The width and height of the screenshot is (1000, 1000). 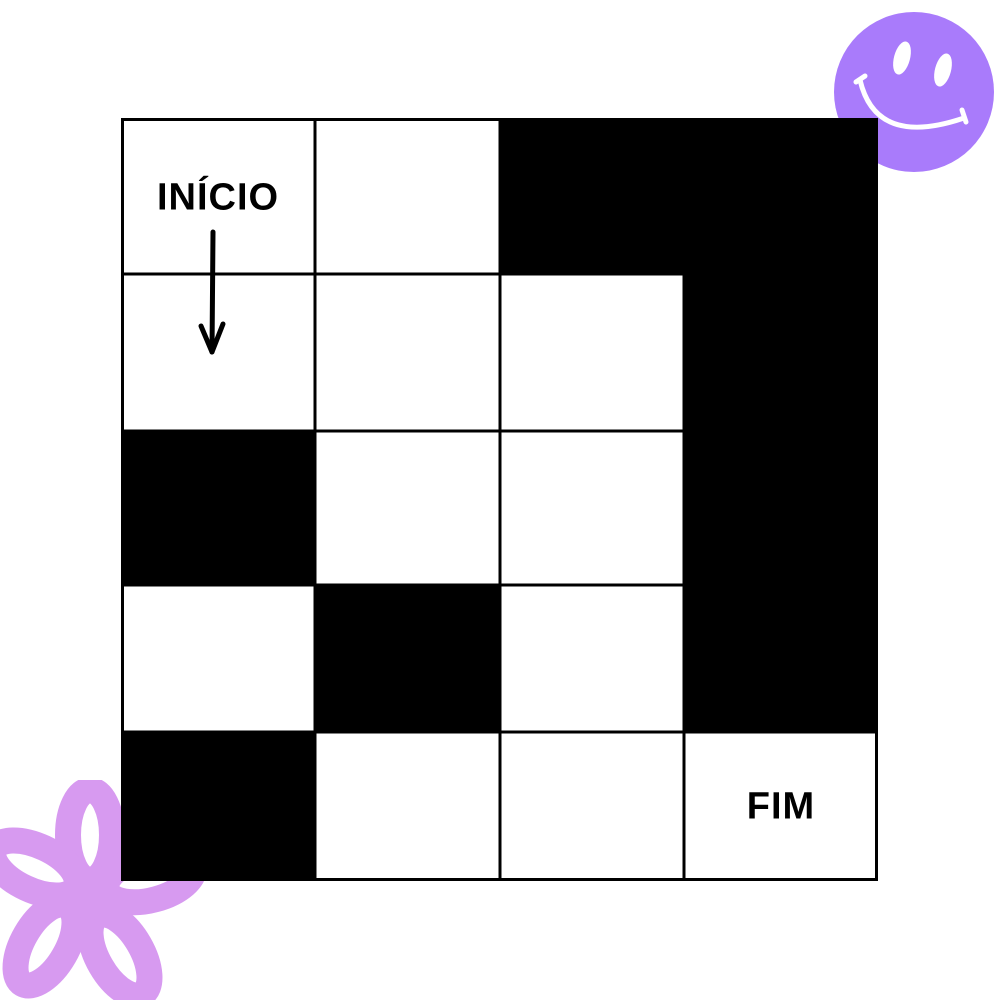 What do you see at coordinates (212, 292) in the screenshot?
I see `arrow-down-icon` at bounding box center [212, 292].